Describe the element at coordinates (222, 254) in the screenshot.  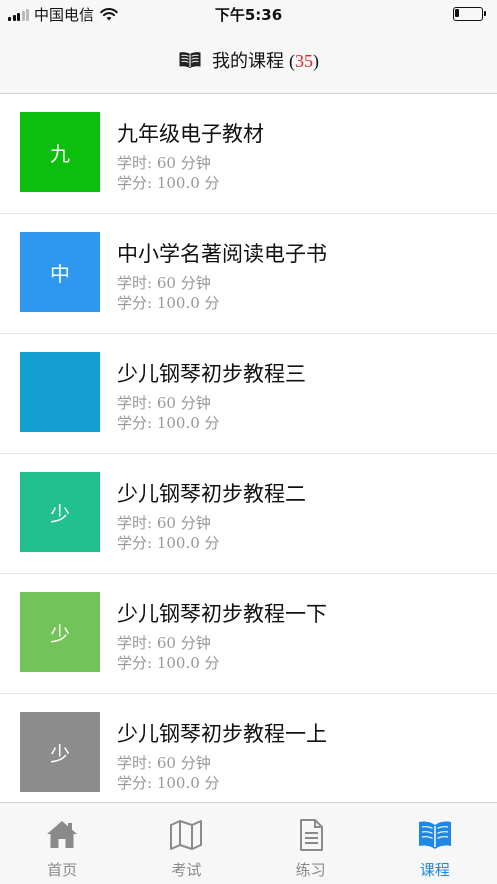
I see `course-title: 中小学名著阅读电子书` at that location.